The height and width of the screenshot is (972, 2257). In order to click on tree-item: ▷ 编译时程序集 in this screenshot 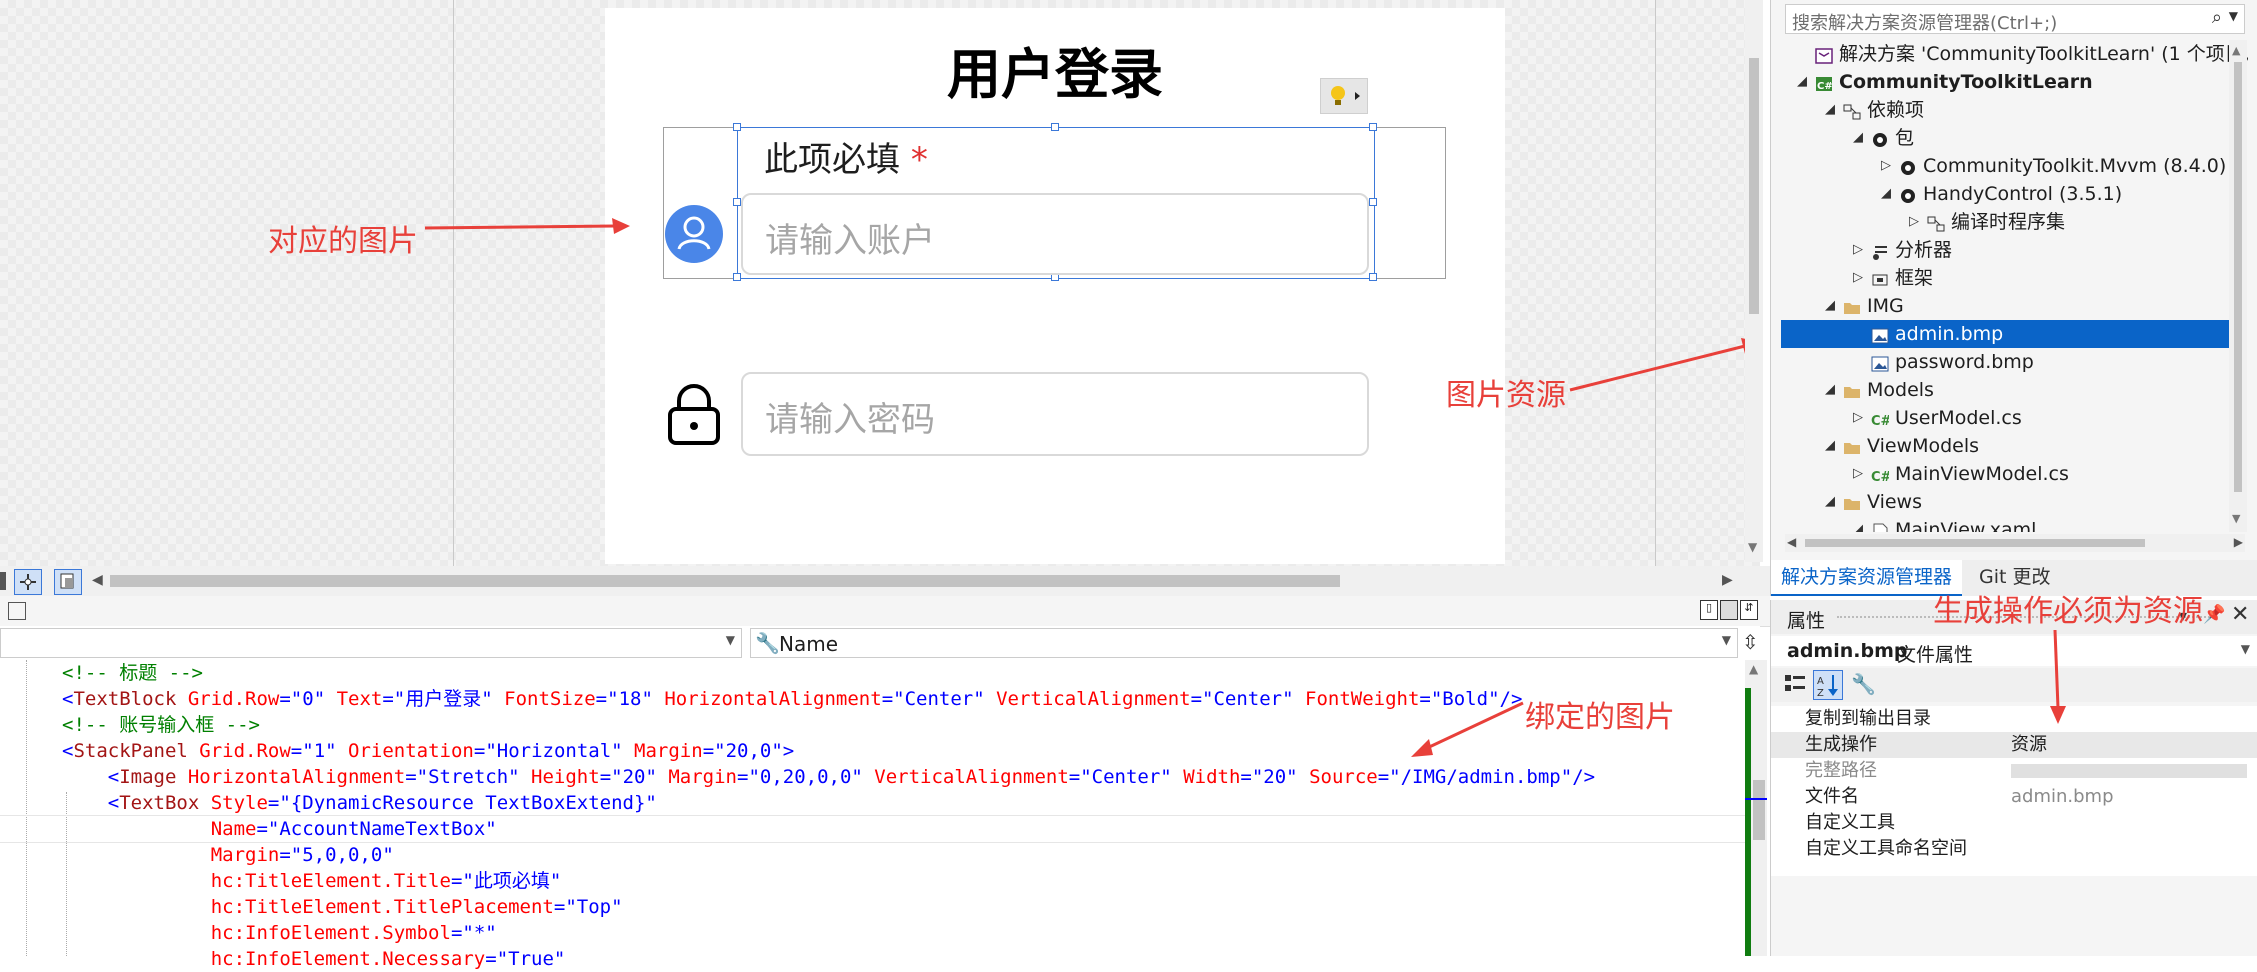, I will do `click(2011, 222)`.